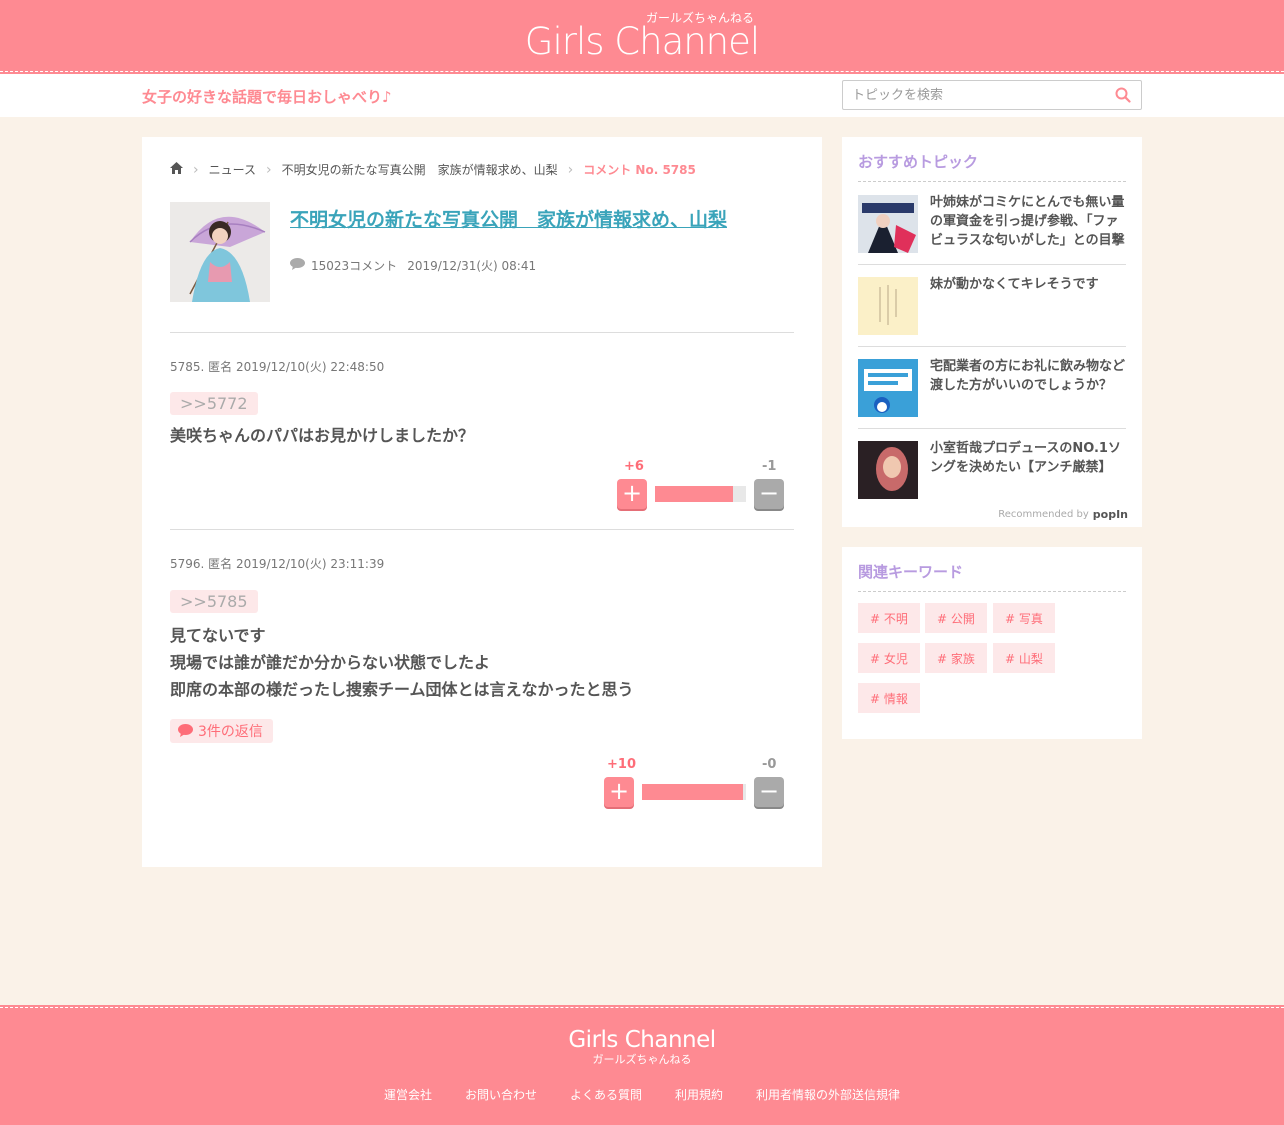 This screenshot has height=1125, width=1284. Describe the element at coordinates (185, 730) in the screenshot. I see `speech-bubble-icon` at that location.